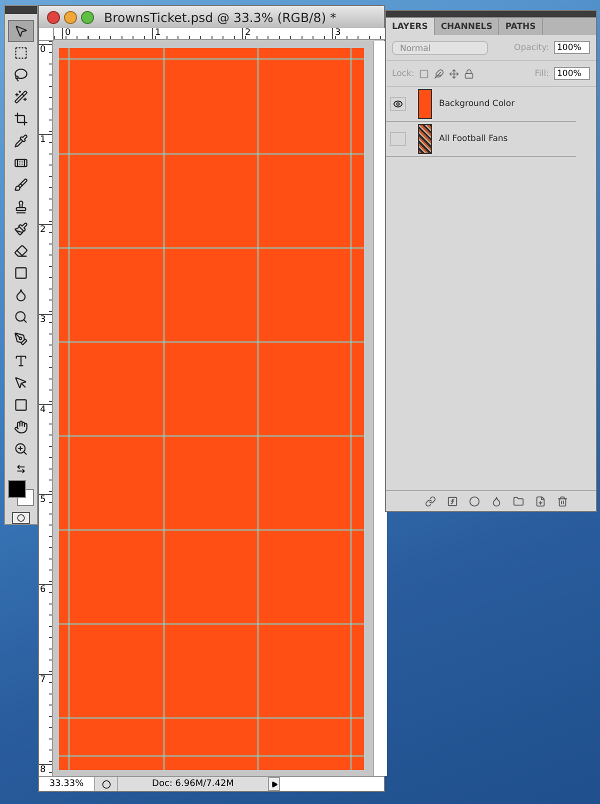 The image size is (600, 804). What do you see at coordinates (380, 408) in the screenshot?
I see `scrollbar` at bounding box center [380, 408].